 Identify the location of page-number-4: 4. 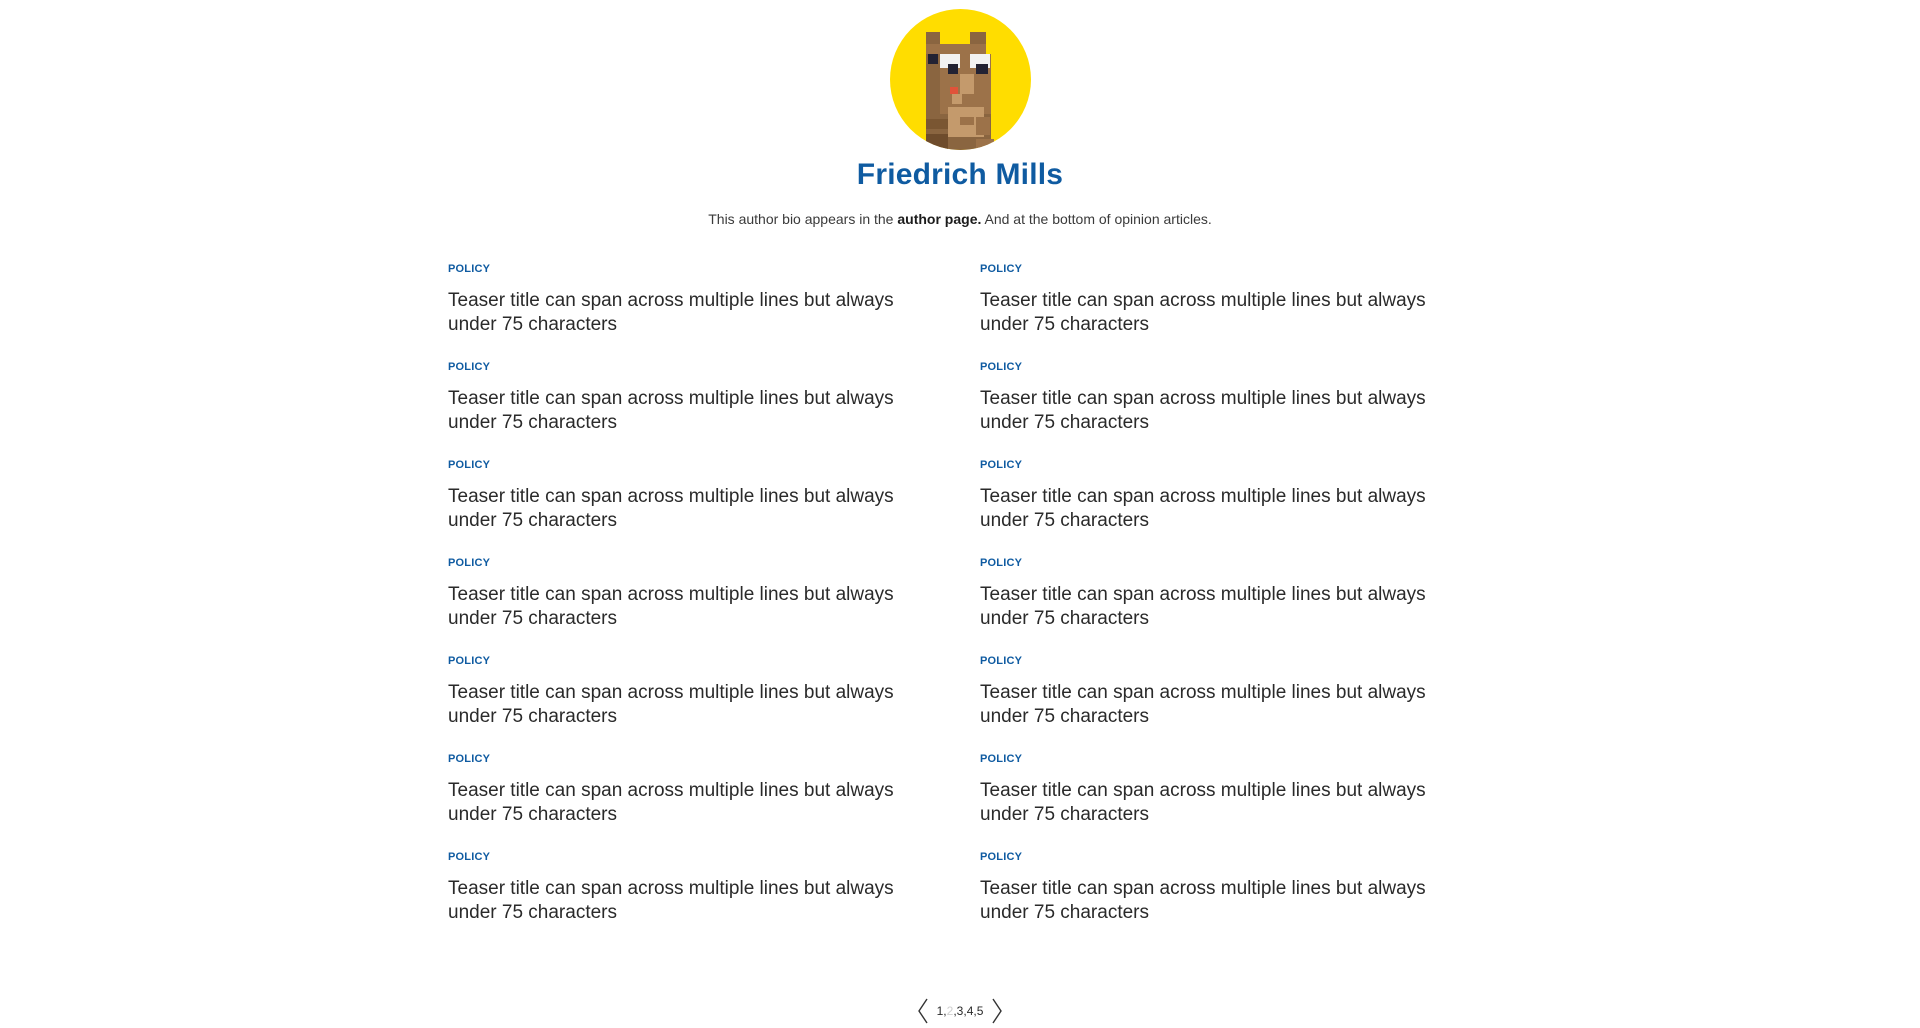
(970, 1011).